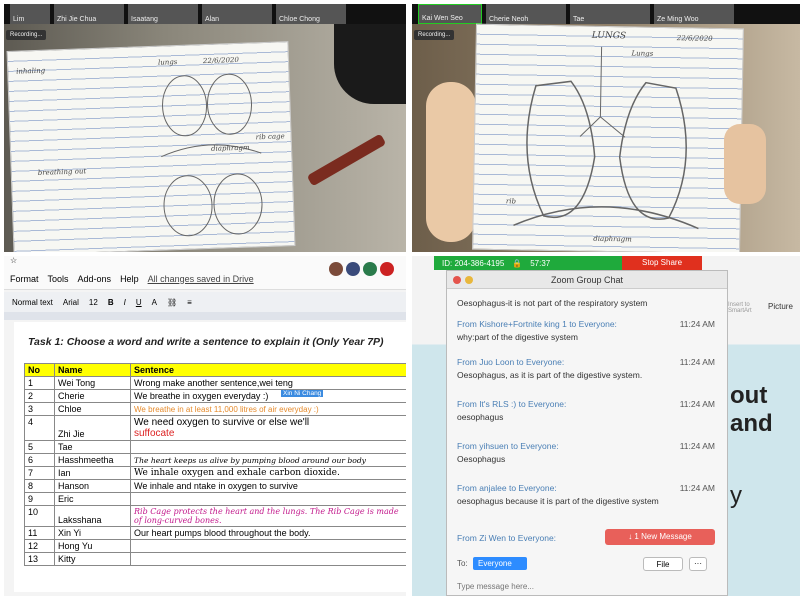  Describe the element at coordinates (92, 559) in the screenshot. I see `student-name: Kitty` at that location.